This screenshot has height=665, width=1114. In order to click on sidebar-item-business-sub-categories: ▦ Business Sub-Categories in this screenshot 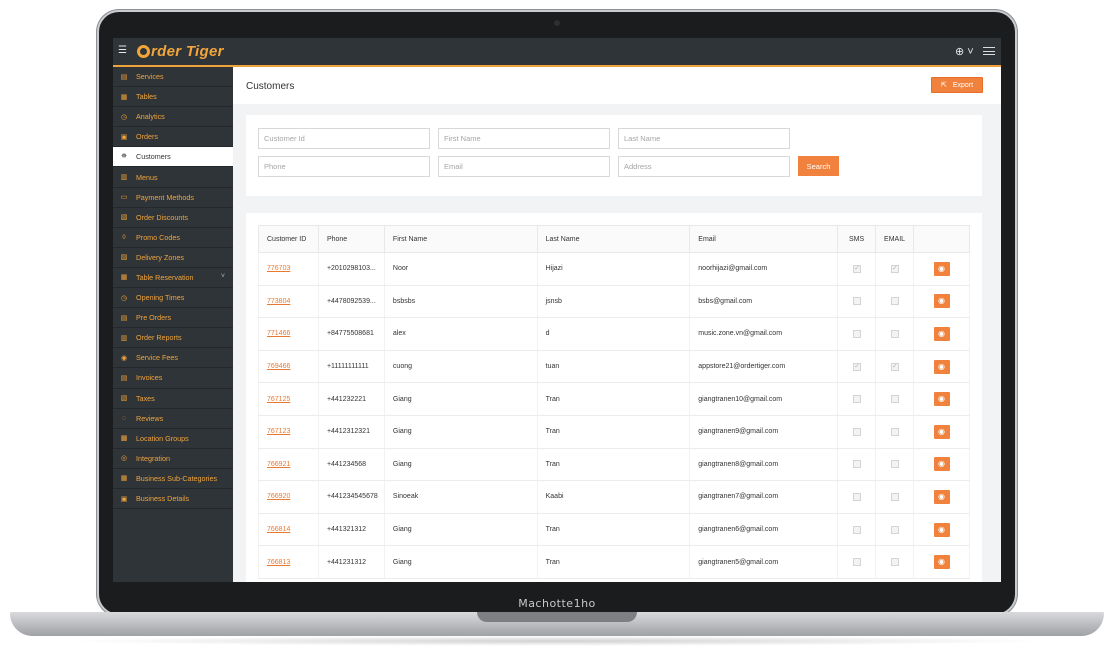, I will do `click(173, 479)`.